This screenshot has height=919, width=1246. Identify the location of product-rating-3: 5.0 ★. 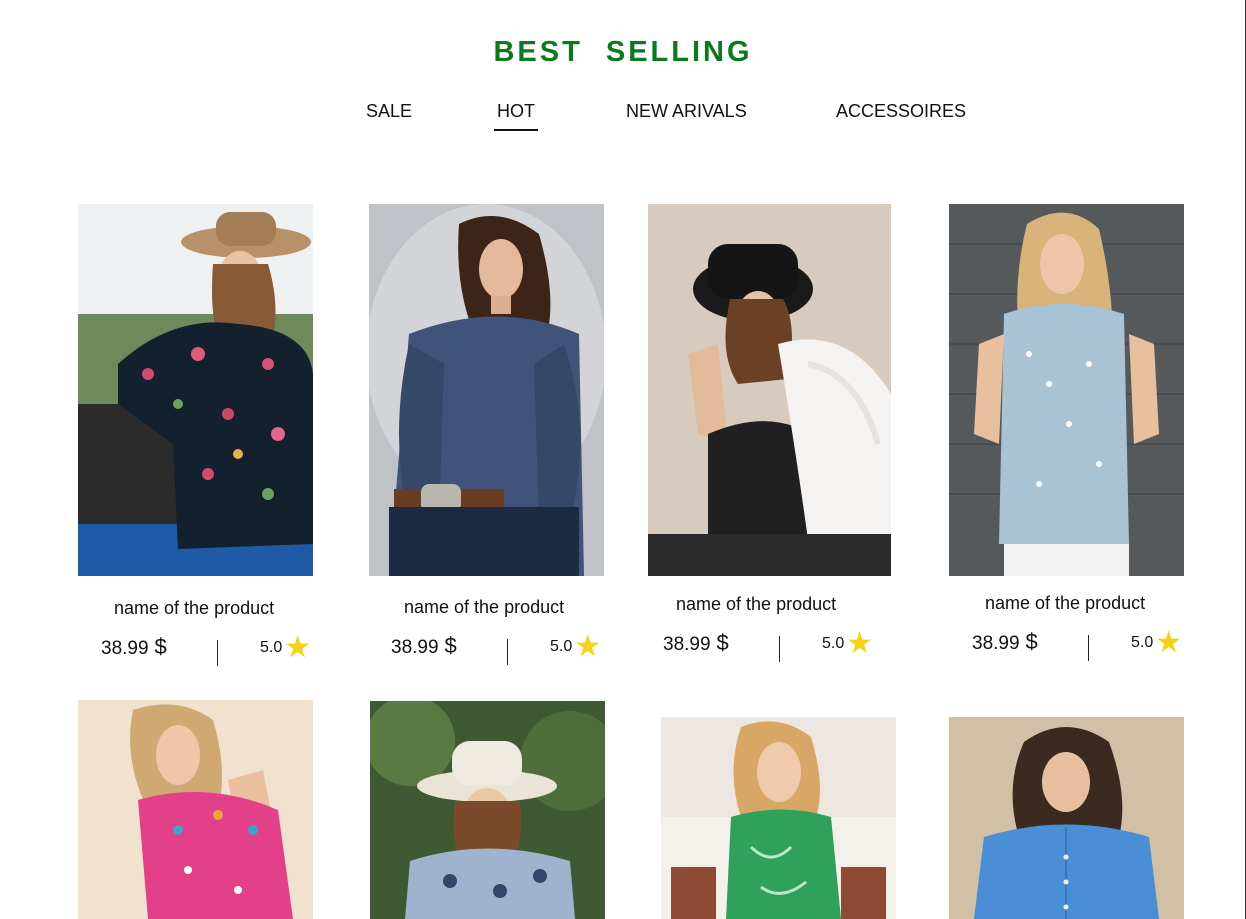
(848, 643).